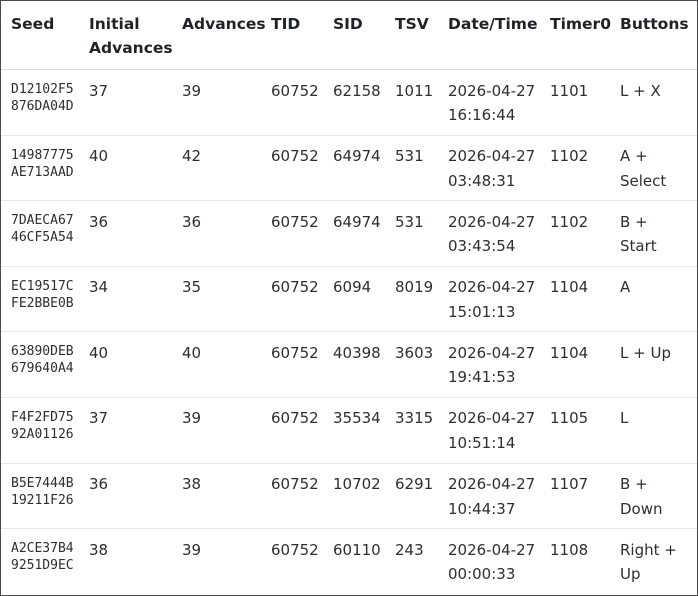 This screenshot has height=596, width=698. What do you see at coordinates (42, 352) in the screenshot?
I see `seed-part: 63890DEB` at bounding box center [42, 352].